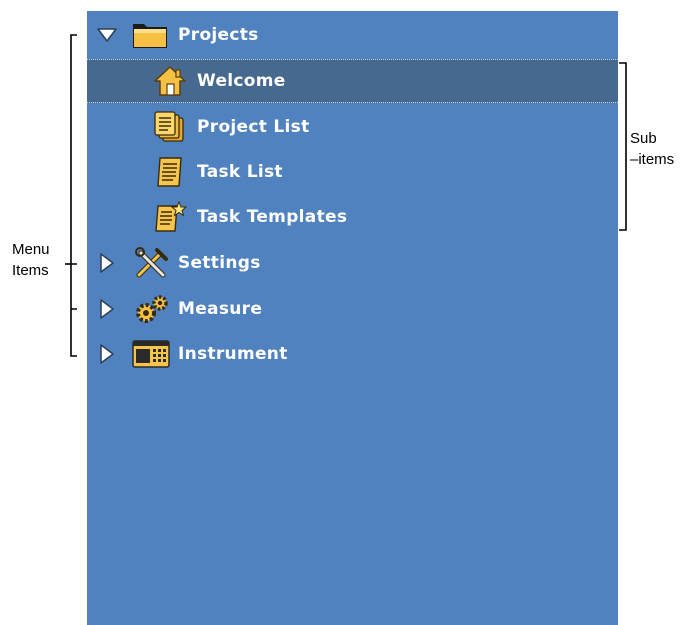 This screenshot has width=686, height=625. I want to click on expanded-arrow-icon, so click(107, 35).